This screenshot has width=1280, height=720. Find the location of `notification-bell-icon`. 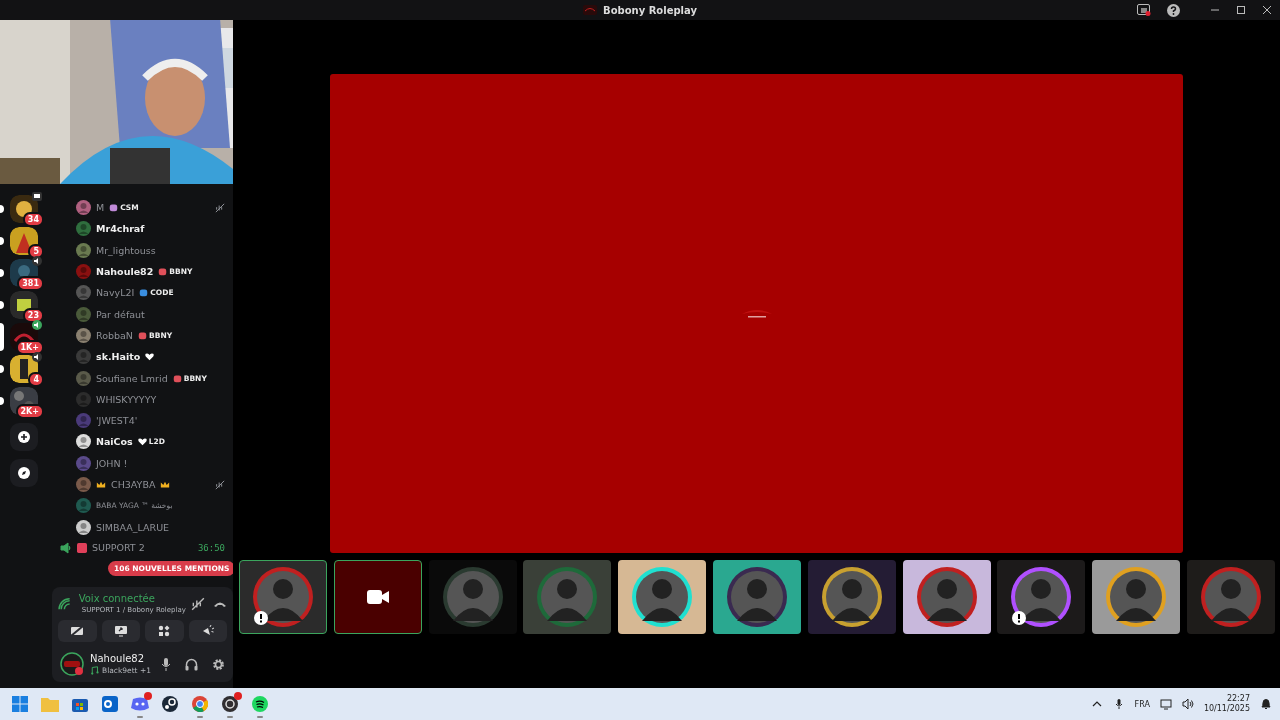

notification-bell-icon is located at coordinates (1266, 704).